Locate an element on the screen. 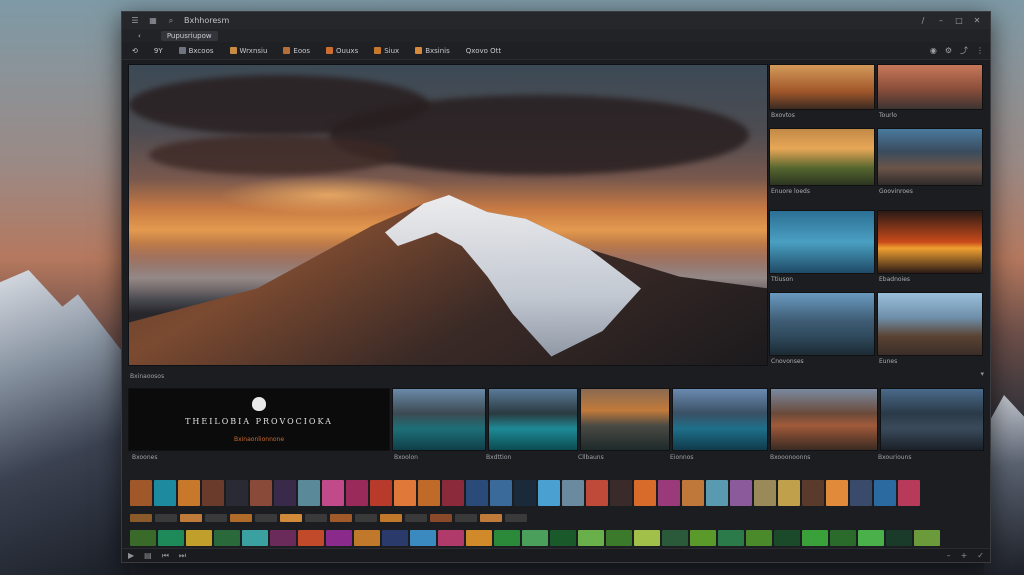  close-icon: ✕ is located at coordinates (977, 21).